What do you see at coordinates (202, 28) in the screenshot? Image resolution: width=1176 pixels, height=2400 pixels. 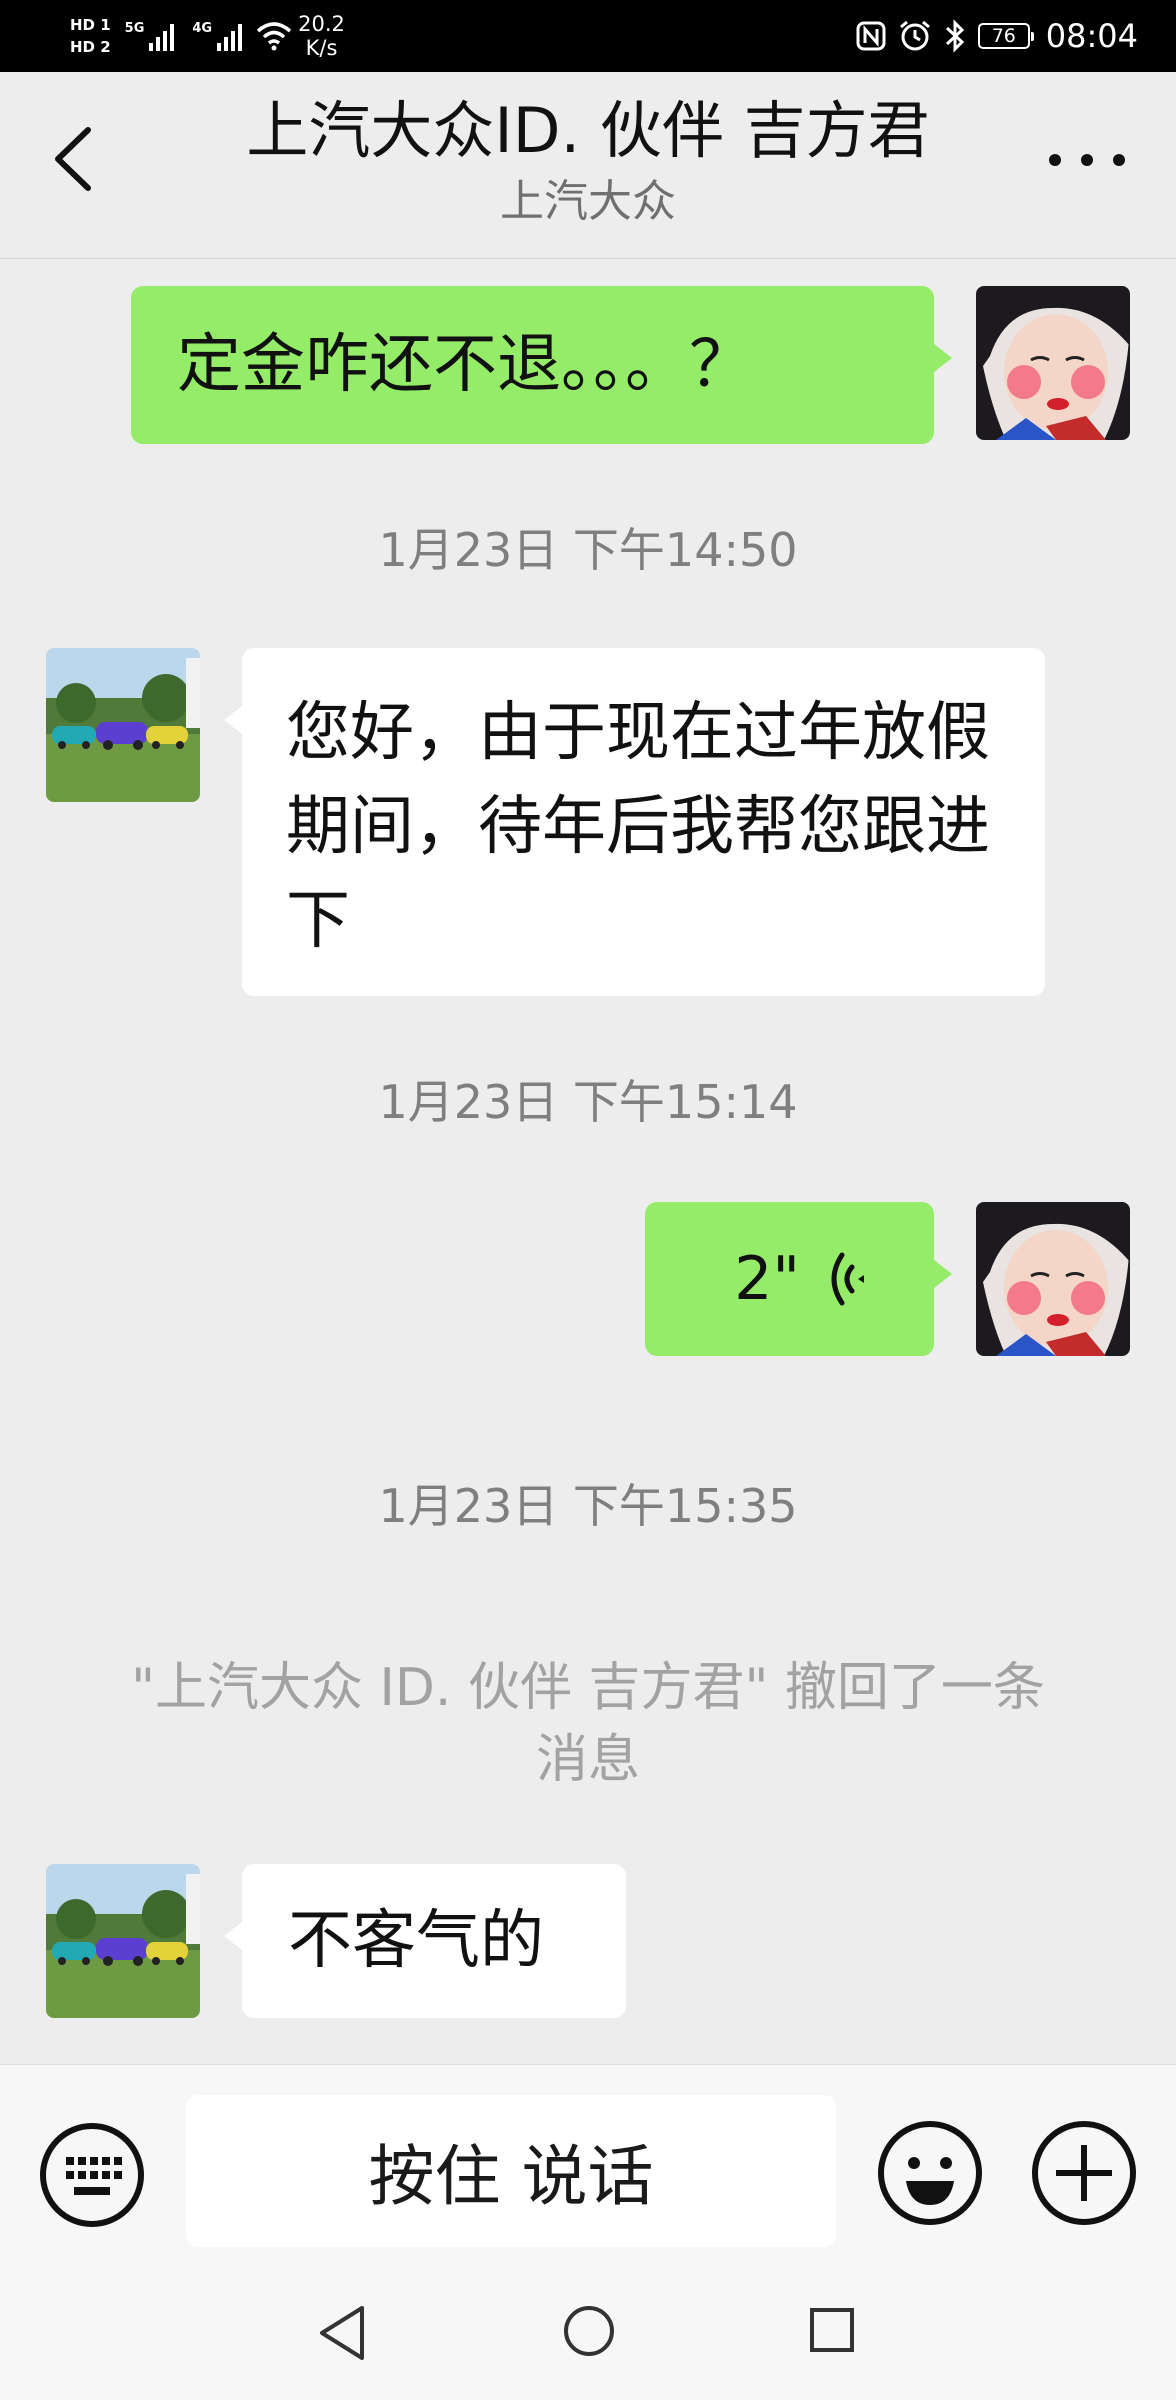 I see `network-4g-label: 4G` at bounding box center [202, 28].